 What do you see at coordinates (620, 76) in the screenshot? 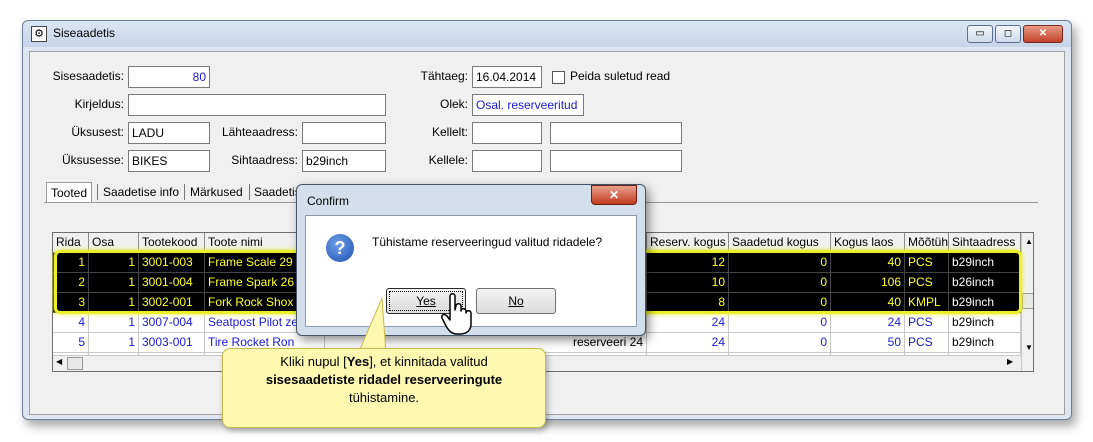
I see `peida-label: Peida suletud read` at bounding box center [620, 76].